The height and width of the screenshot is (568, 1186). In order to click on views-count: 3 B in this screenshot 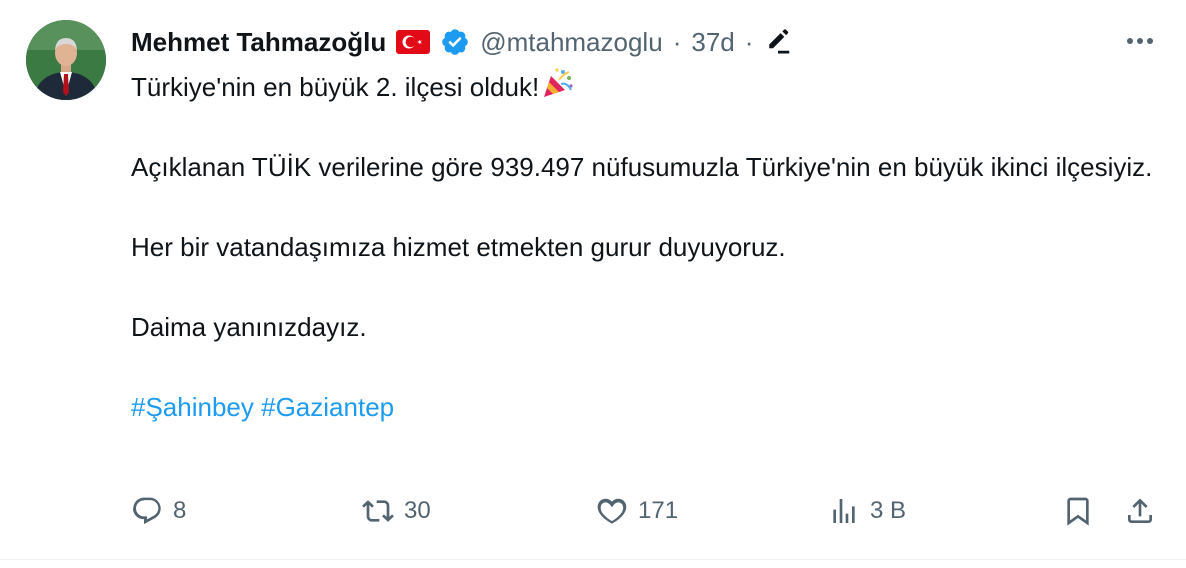, I will do `click(888, 510)`.